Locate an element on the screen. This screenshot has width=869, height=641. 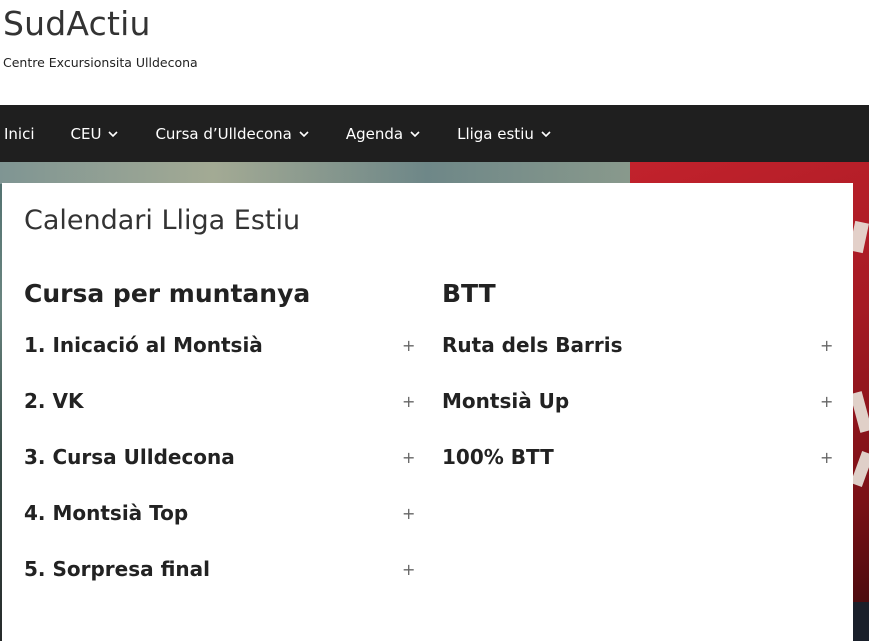
nav-item-label: Cursa d’Ulldecona is located at coordinates (223, 133).